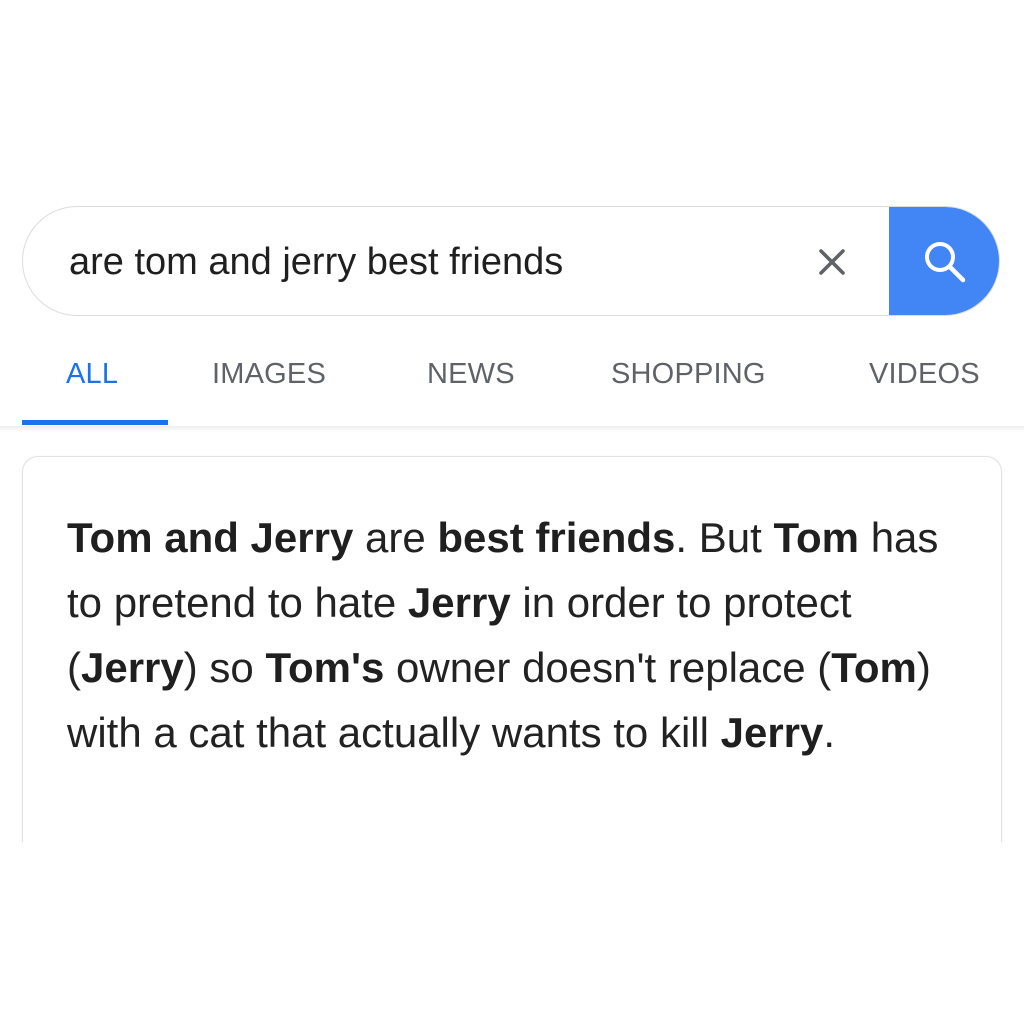  I want to click on tabs-divider, so click(512, 429).